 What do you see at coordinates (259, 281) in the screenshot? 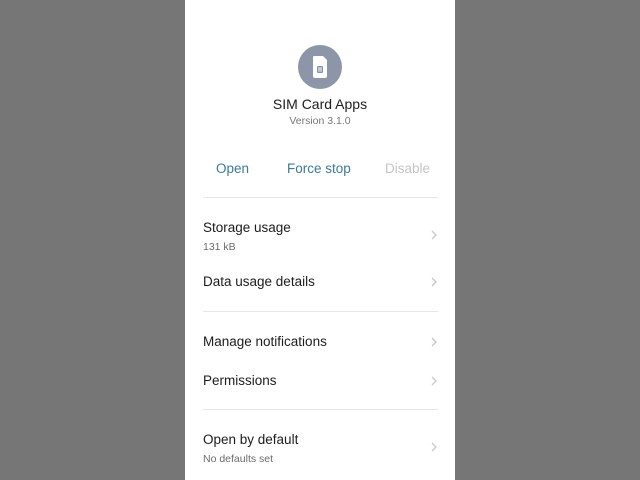
I see `data-usage-details-title: Data usage details` at bounding box center [259, 281].